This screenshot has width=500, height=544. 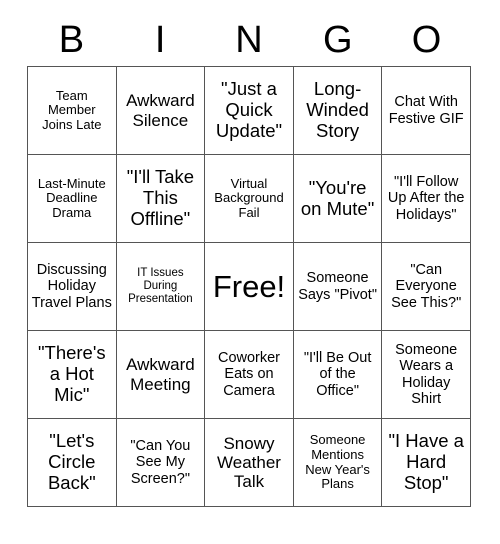 What do you see at coordinates (426, 40) in the screenshot?
I see `header-letter-o: O` at bounding box center [426, 40].